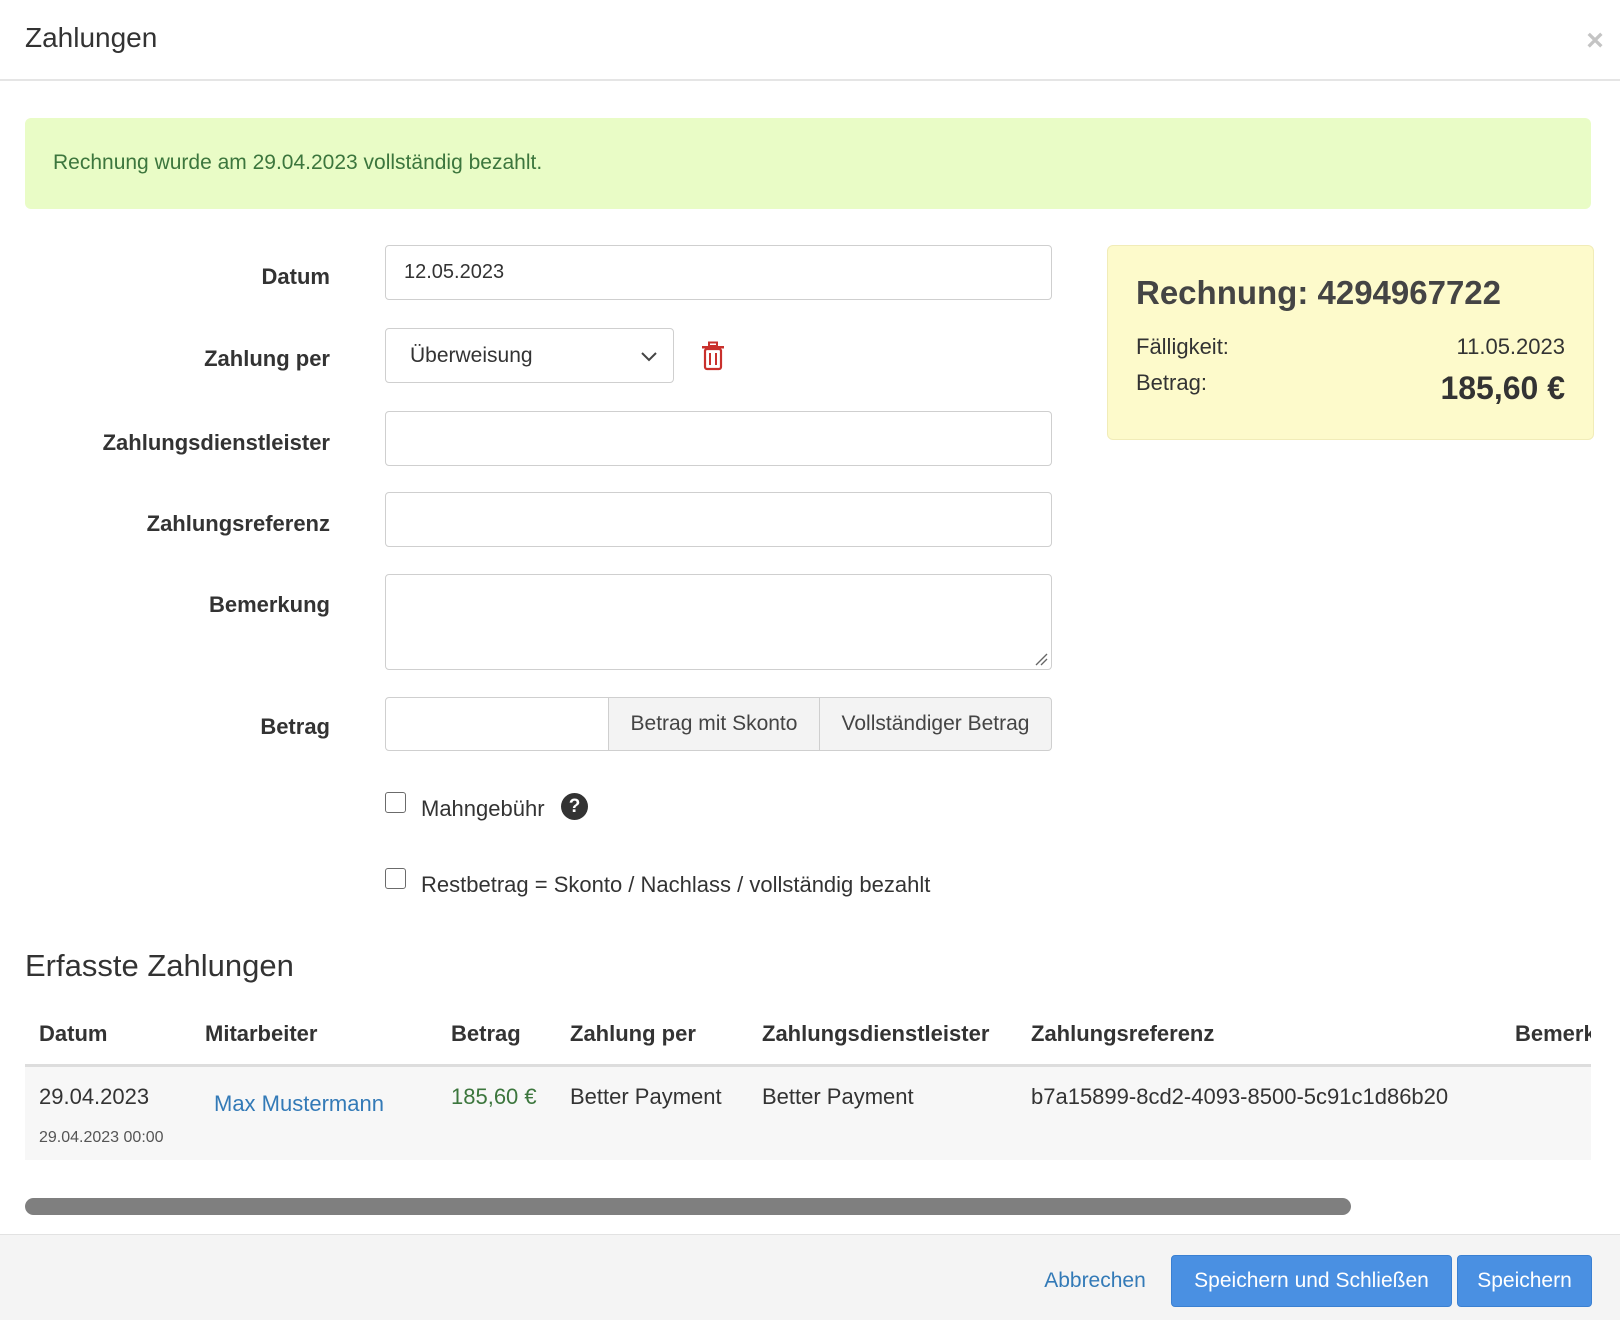  I want to click on betrag-input-group: Betrag mit Skonto Vollständiger Betrag, so click(718, 724).